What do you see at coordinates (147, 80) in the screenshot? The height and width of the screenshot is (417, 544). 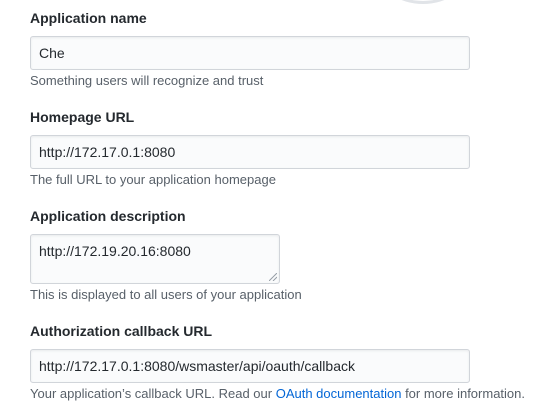 I see `application-name-note: Something users will recognize and trust` at bounding box center [147, 80].